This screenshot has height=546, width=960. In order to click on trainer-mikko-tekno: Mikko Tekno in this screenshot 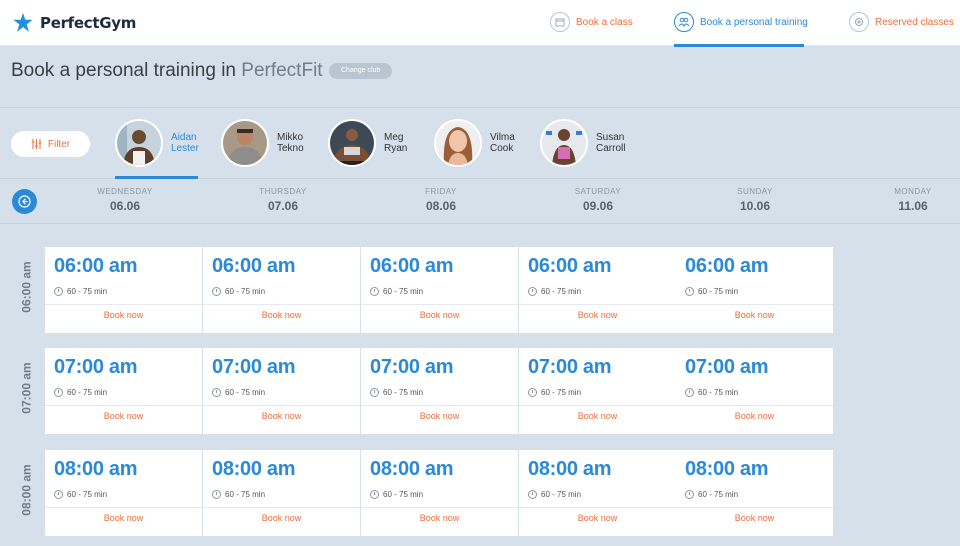, I will do `click(262, 143)`.